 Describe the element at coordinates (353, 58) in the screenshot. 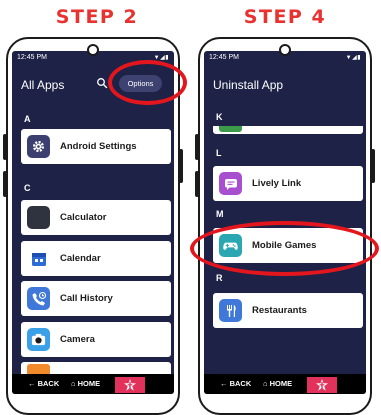

I see `signal-battery-icon: ▼◢▮` at that location.